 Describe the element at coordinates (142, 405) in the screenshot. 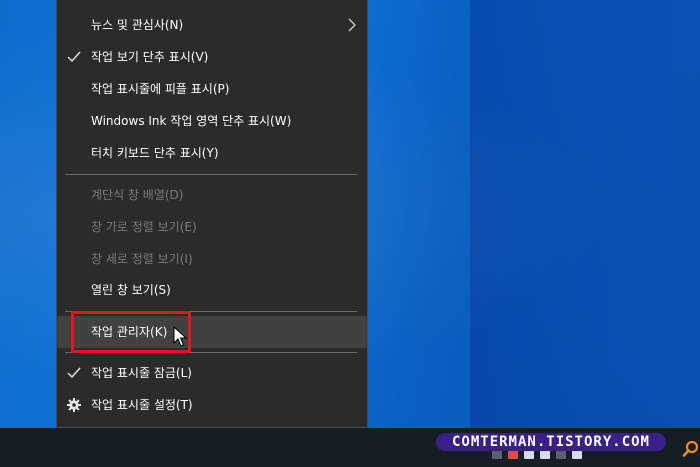

I see `menu-item-label: 작업 표시줄 설정(T)` at that location.